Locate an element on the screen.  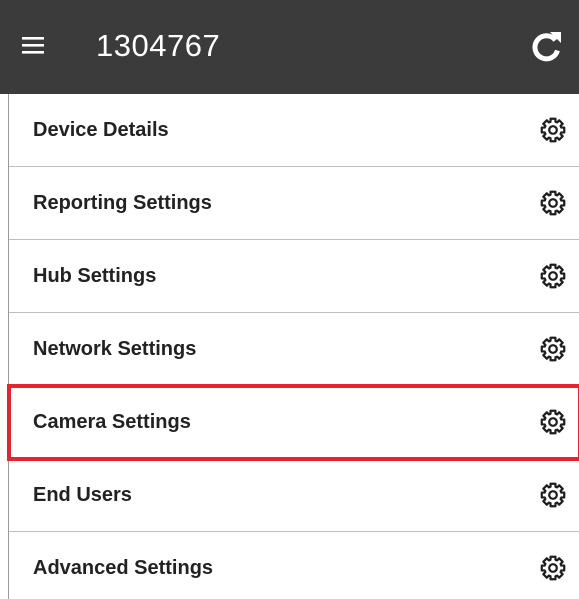
hamburger-menu-icon is located at coordinates (42, 47).